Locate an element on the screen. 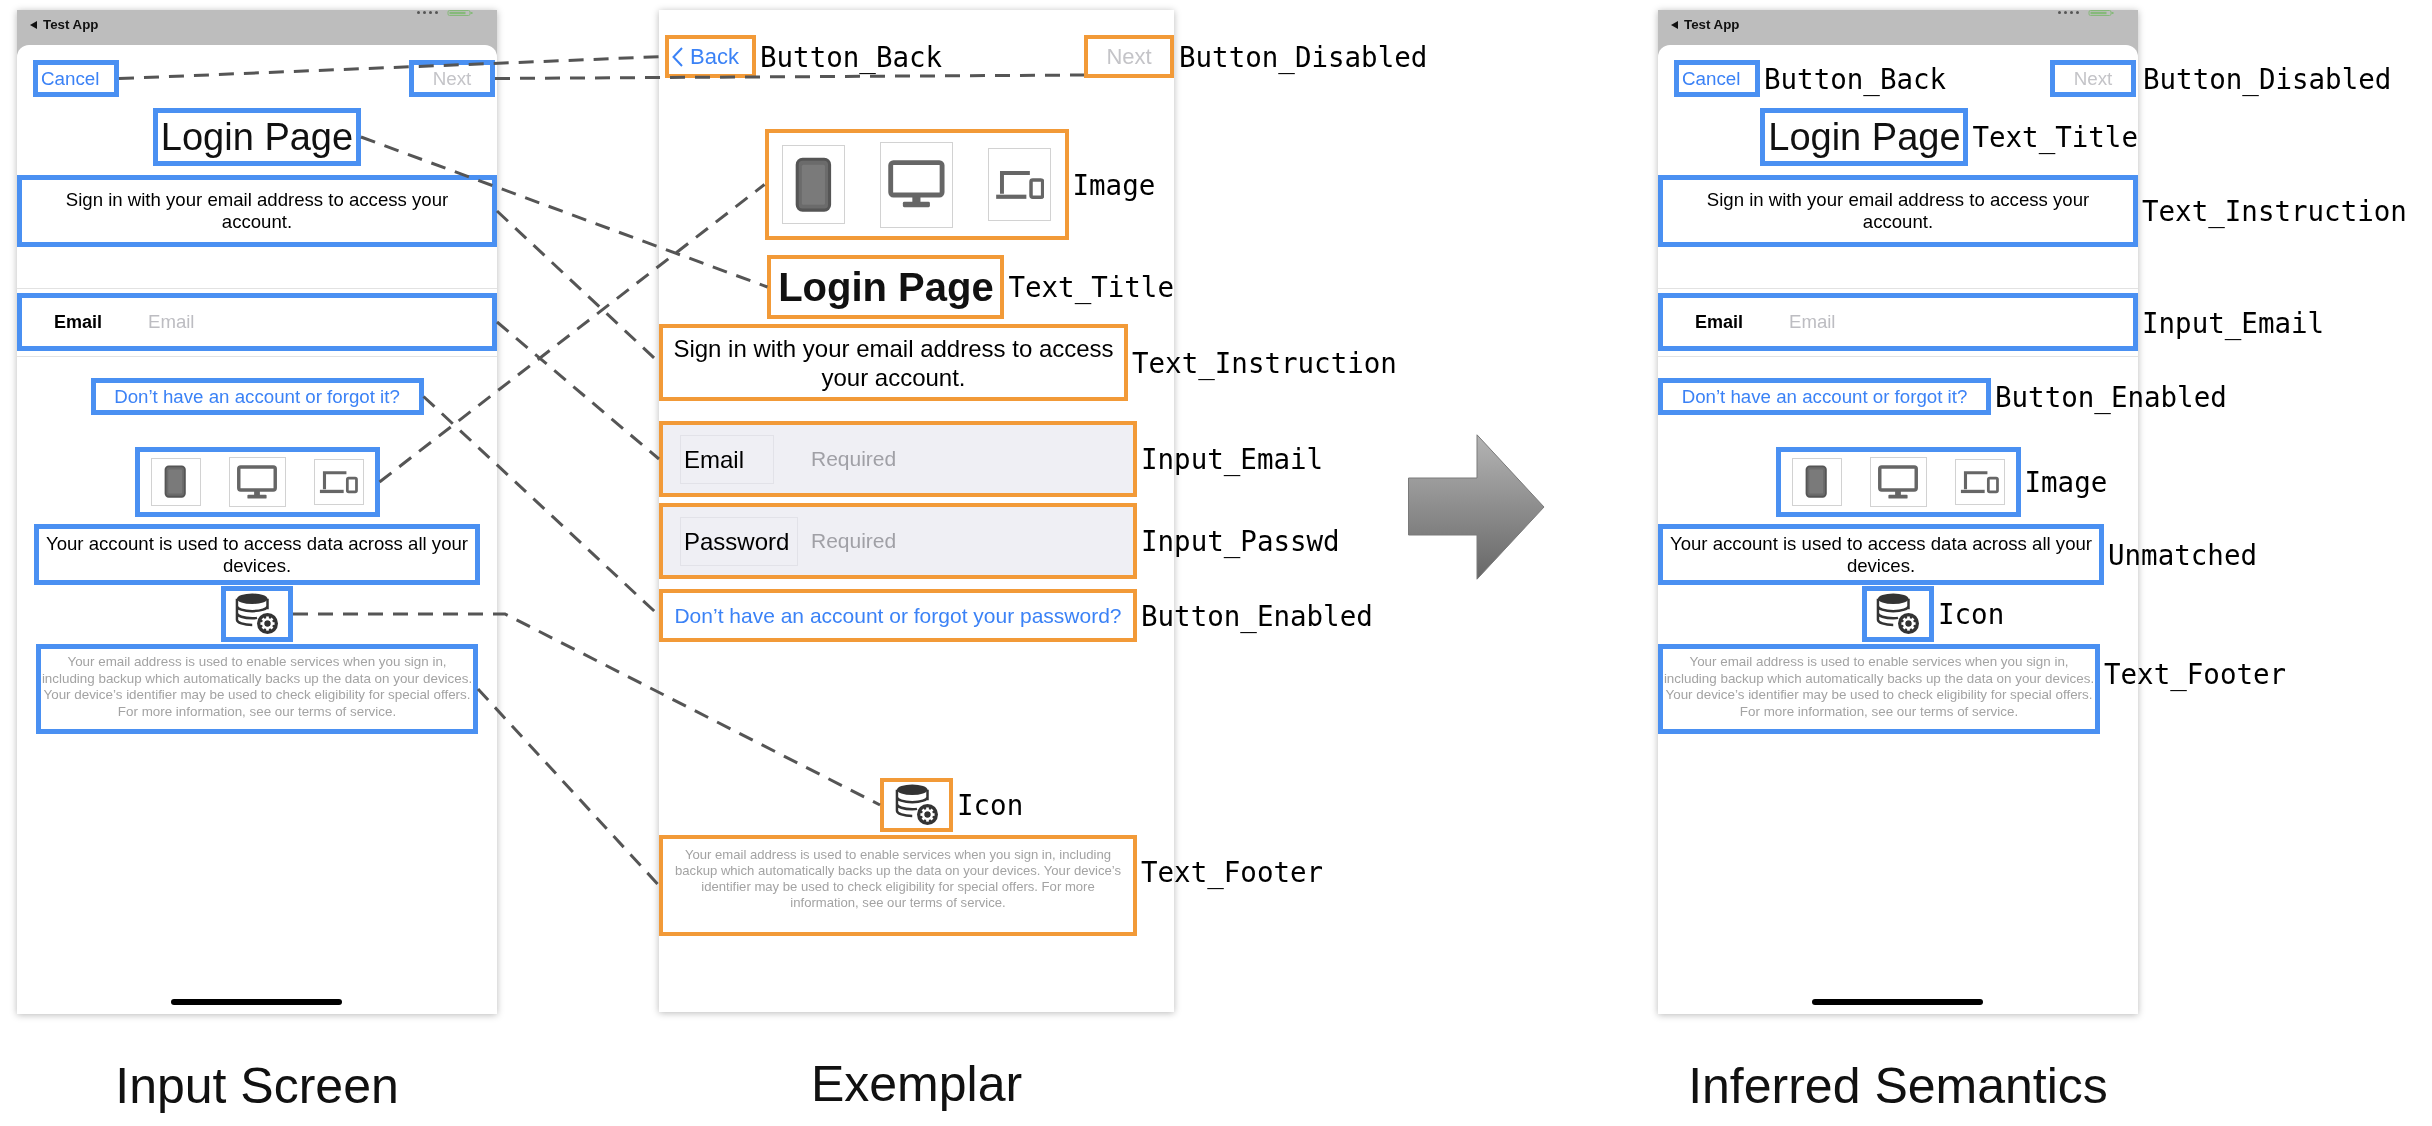 This screenshot has width=2432, height=1126. panel-caption: Exemplar is located at coordinates (916, 1084).